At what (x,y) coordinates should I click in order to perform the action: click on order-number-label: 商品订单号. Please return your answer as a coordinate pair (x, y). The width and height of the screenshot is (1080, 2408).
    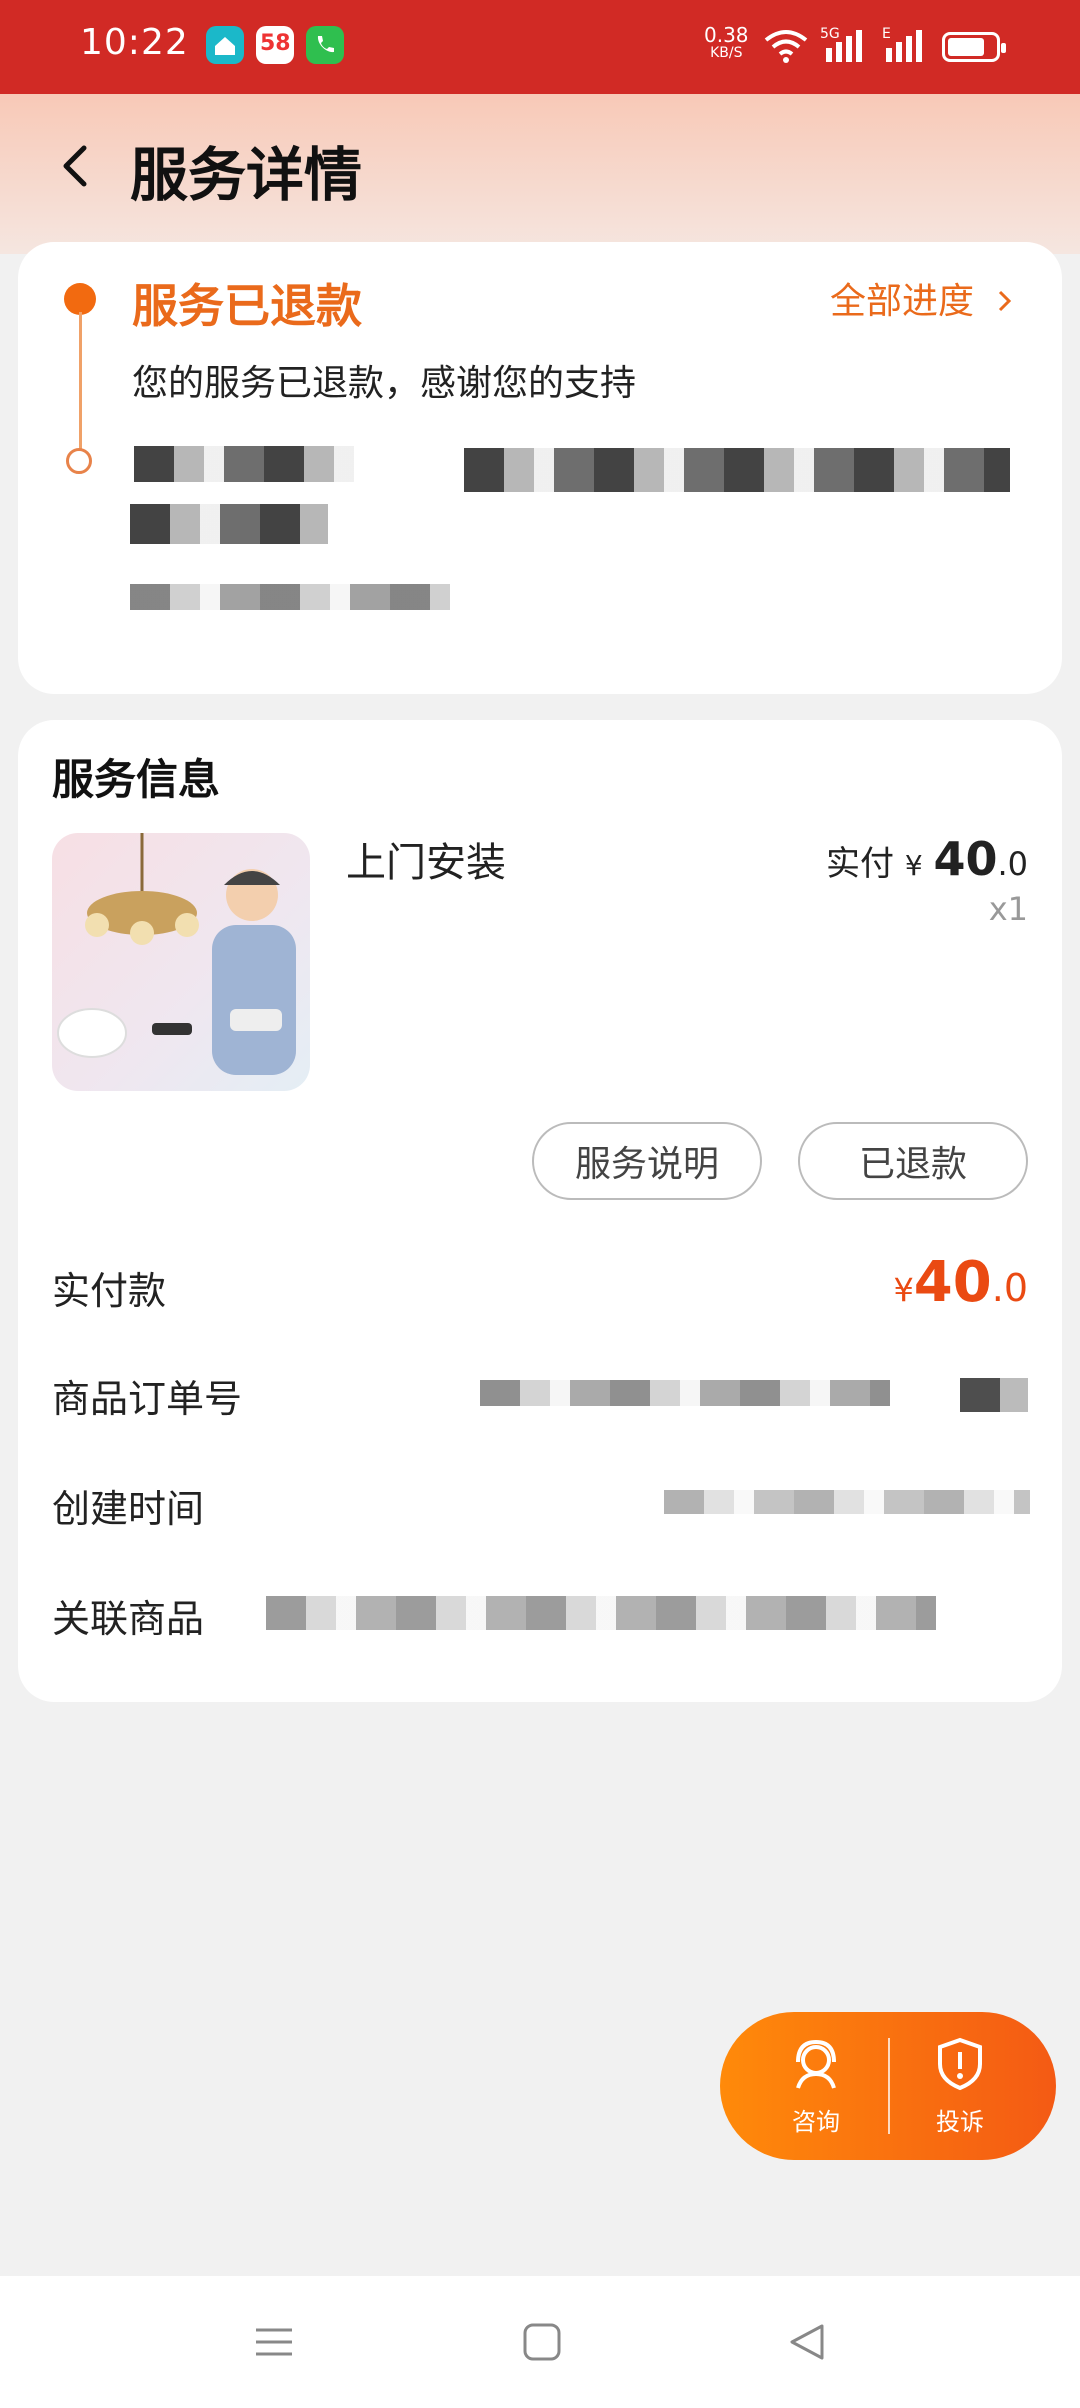
    Looking at the image, I should click on (147, 1399).